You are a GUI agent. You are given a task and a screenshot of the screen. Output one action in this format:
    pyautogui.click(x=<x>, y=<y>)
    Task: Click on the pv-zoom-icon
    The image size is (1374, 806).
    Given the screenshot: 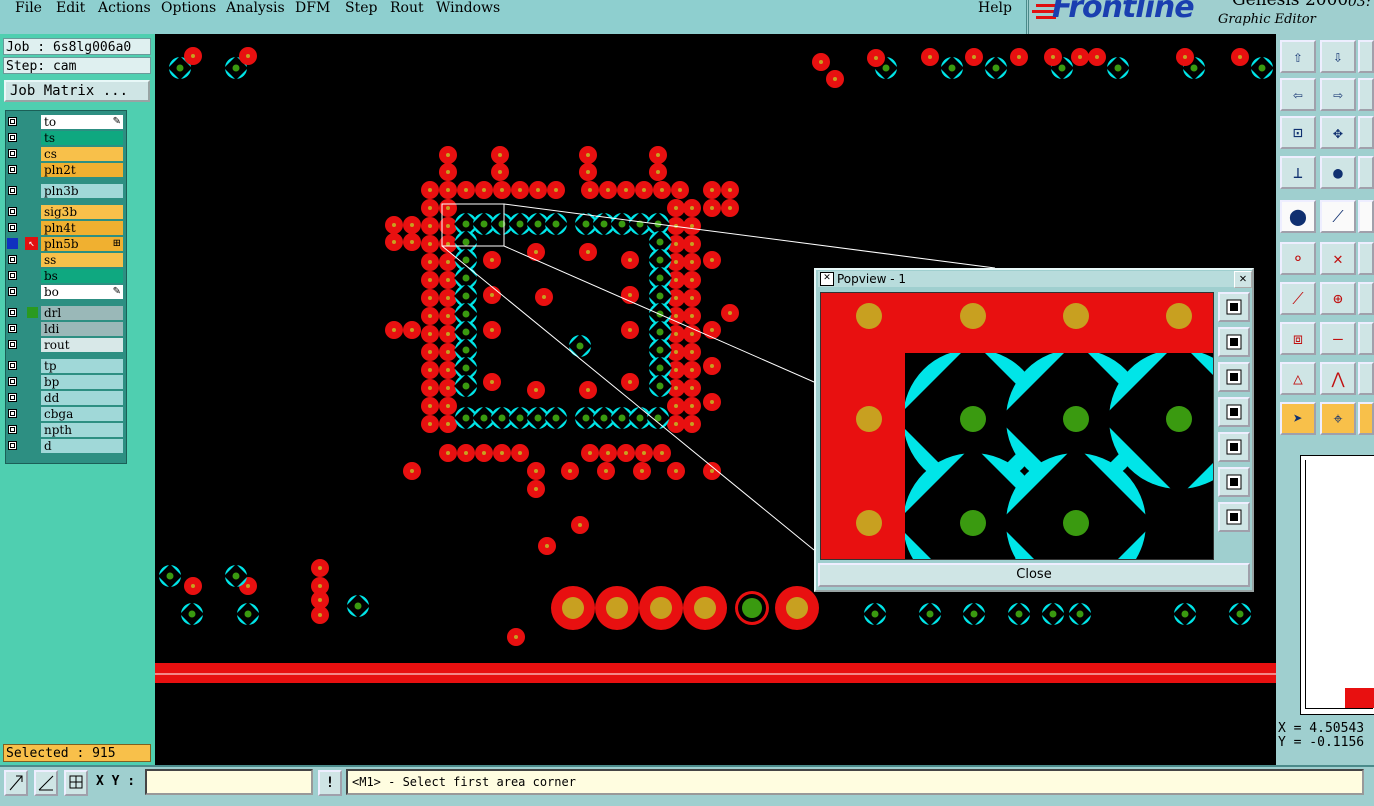 What is the action you would take?
    pyautogui.click(x=1234, y=307)
    